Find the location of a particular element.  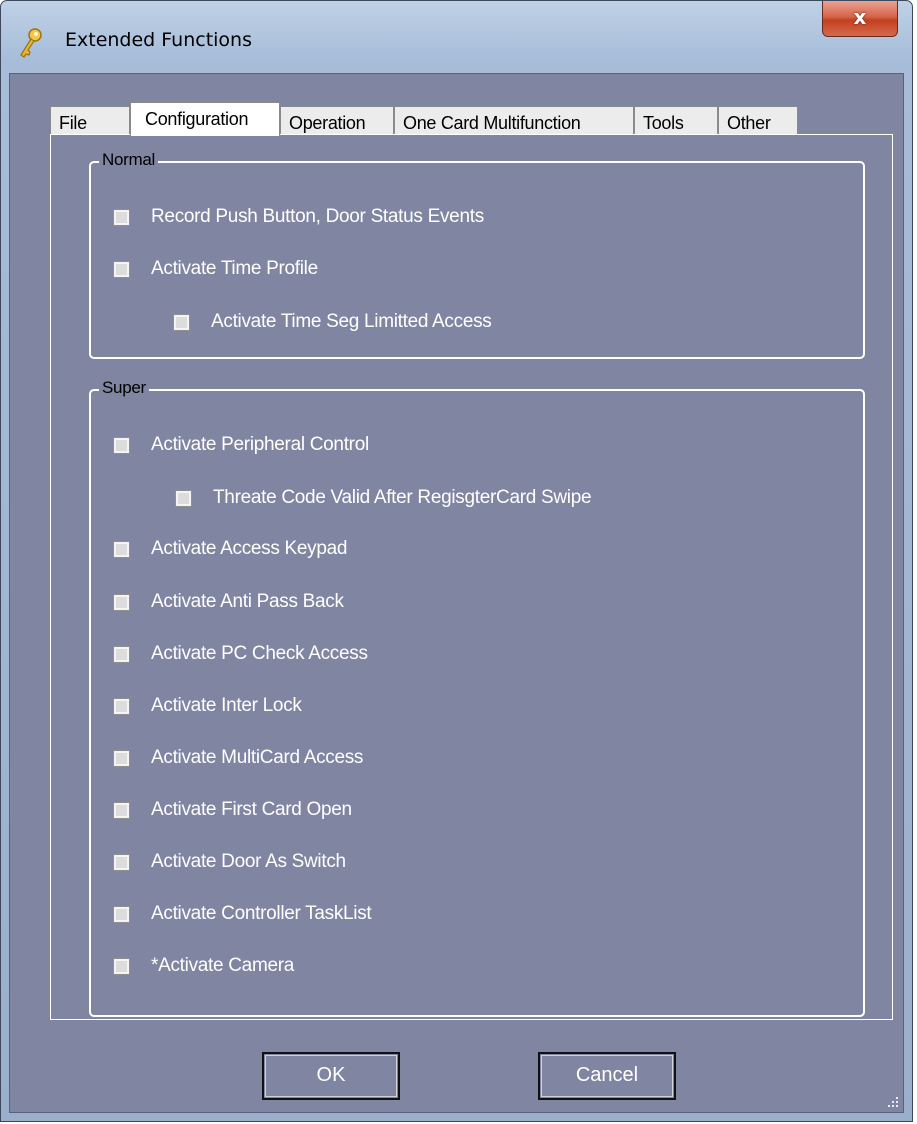

cancel-button: Cancel is located at coordinates (607, 1076).